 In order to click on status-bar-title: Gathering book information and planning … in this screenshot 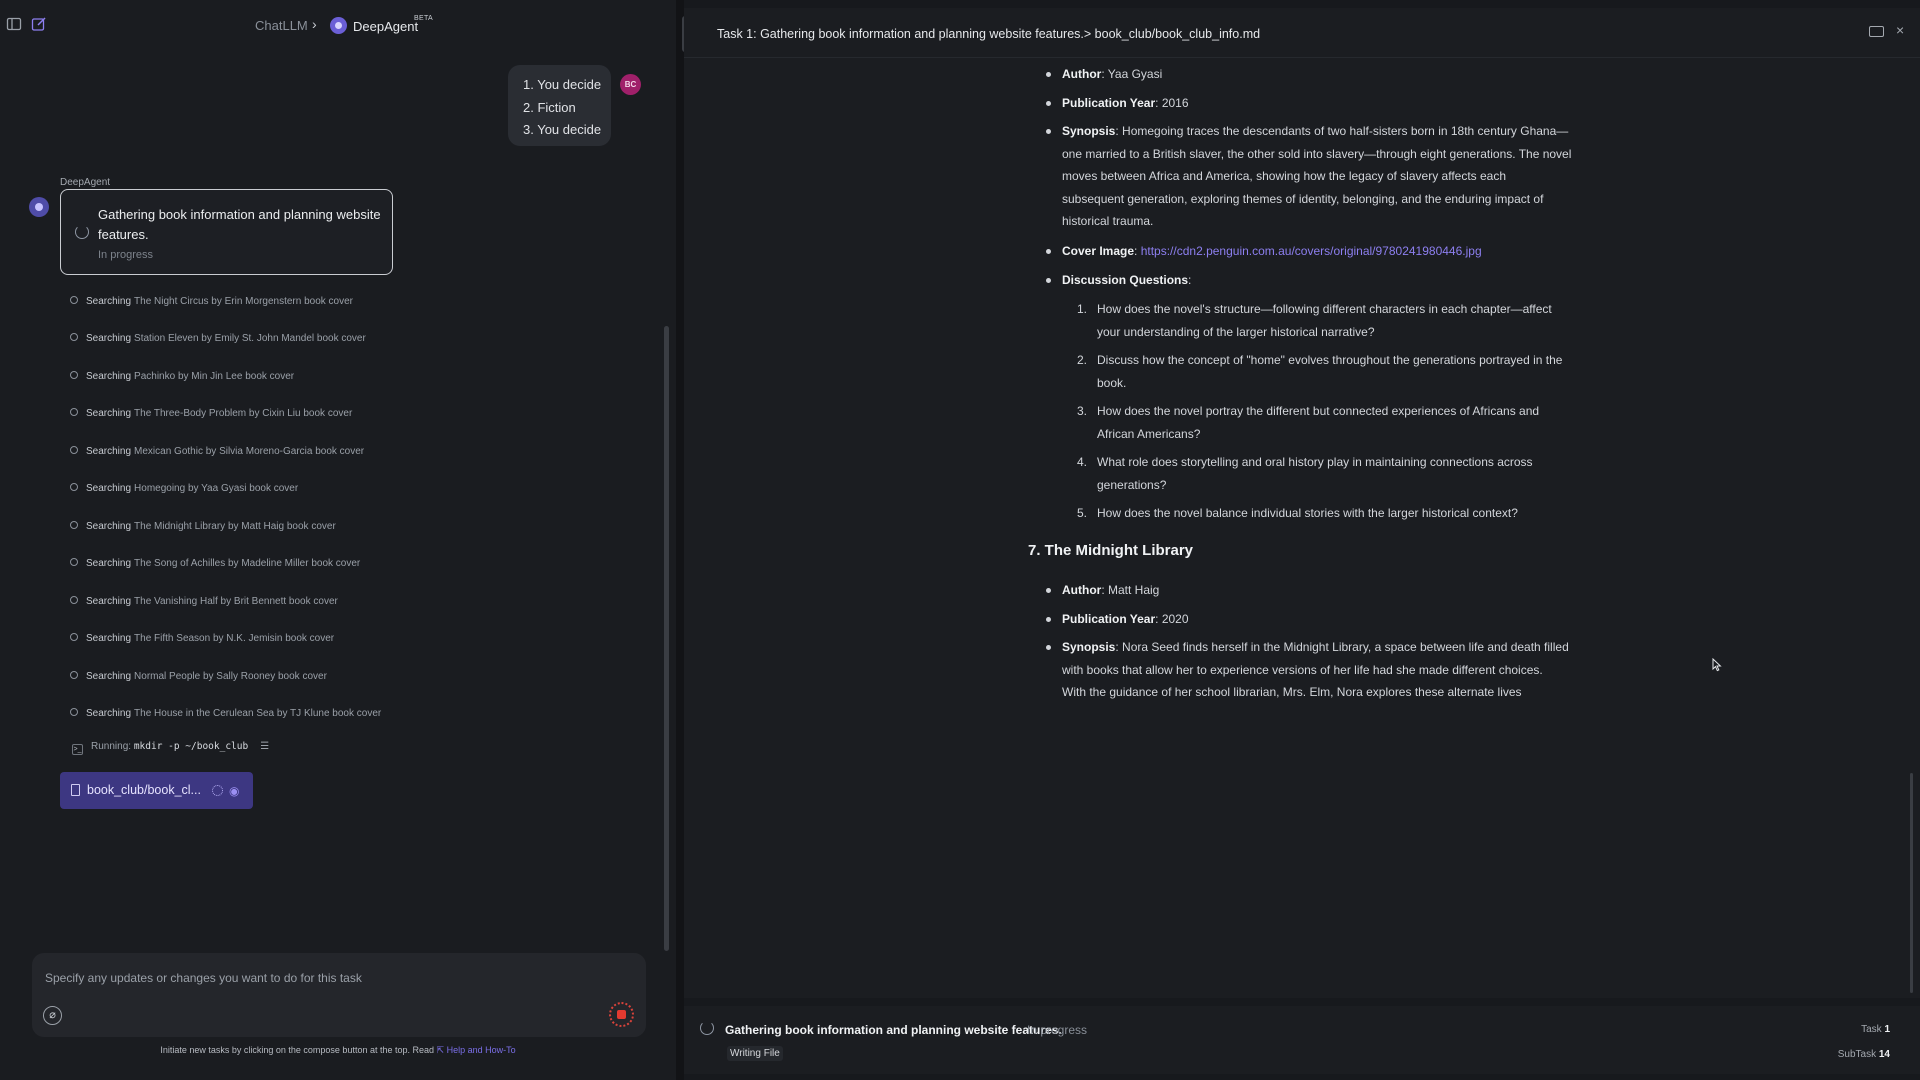, I will do `click(893, 1030)`.